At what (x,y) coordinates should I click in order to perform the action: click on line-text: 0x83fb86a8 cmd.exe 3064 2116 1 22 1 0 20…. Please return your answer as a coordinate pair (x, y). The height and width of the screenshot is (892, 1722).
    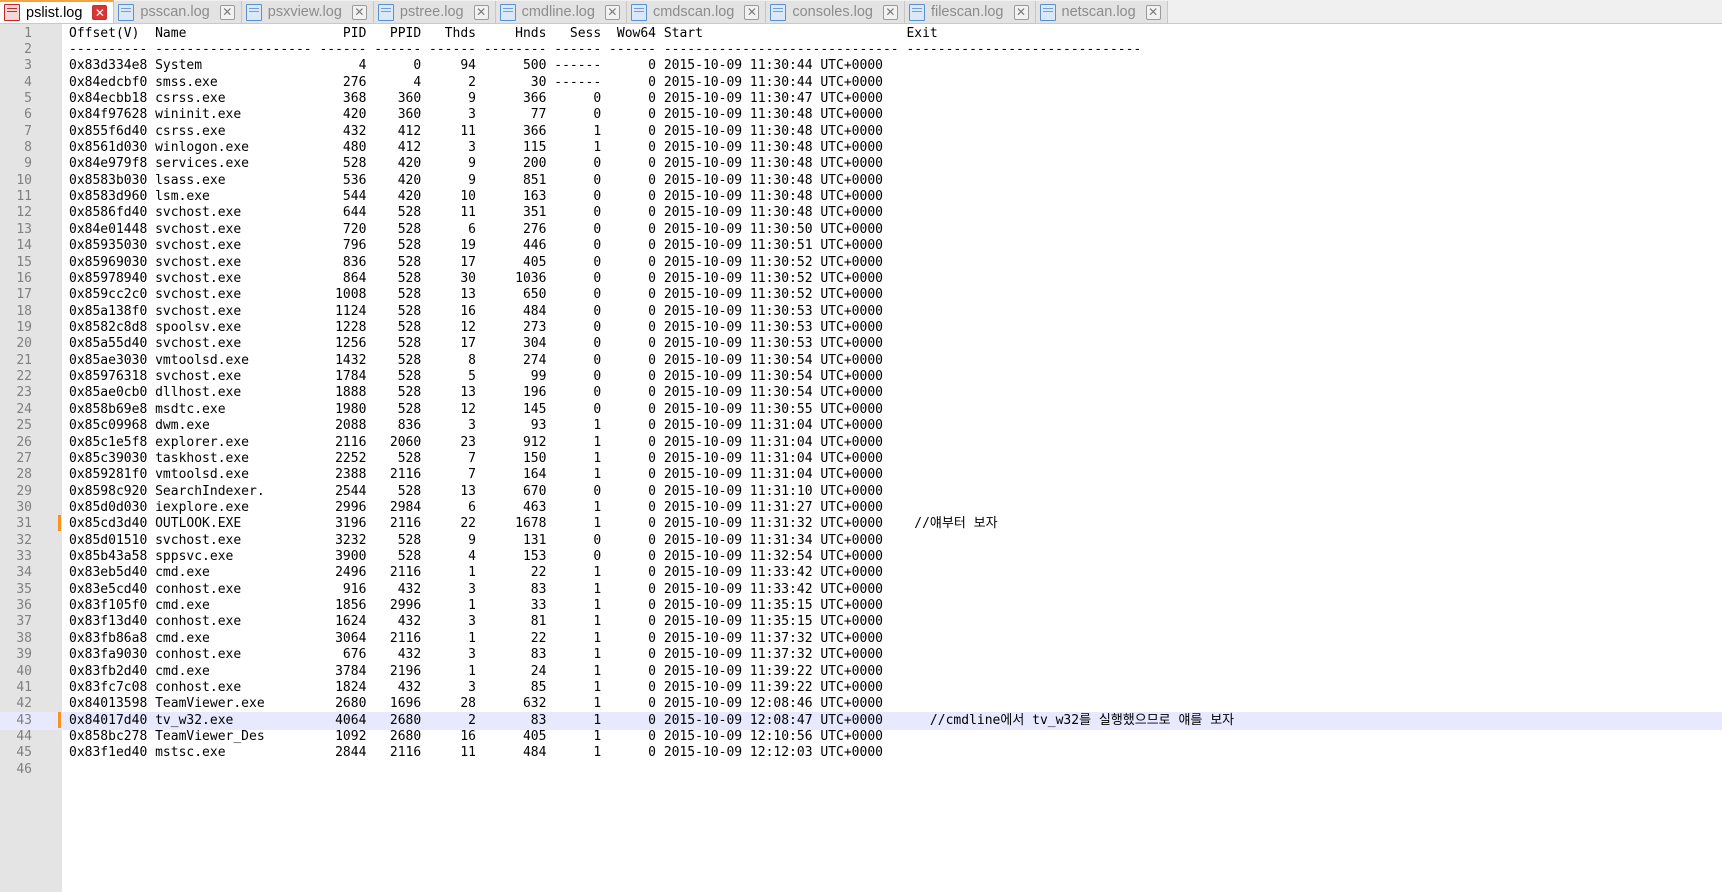
    Looking at the image, I should click on (476, 638).